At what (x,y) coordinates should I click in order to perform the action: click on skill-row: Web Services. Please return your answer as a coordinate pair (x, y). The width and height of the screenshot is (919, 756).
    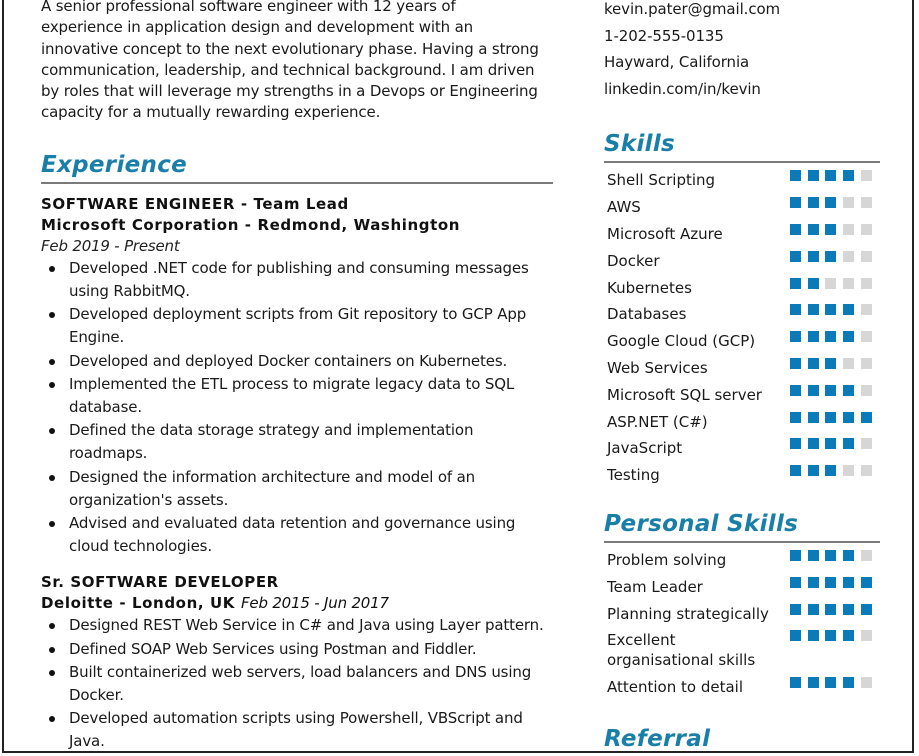
    Looking at the image, I should click on (742, 367).